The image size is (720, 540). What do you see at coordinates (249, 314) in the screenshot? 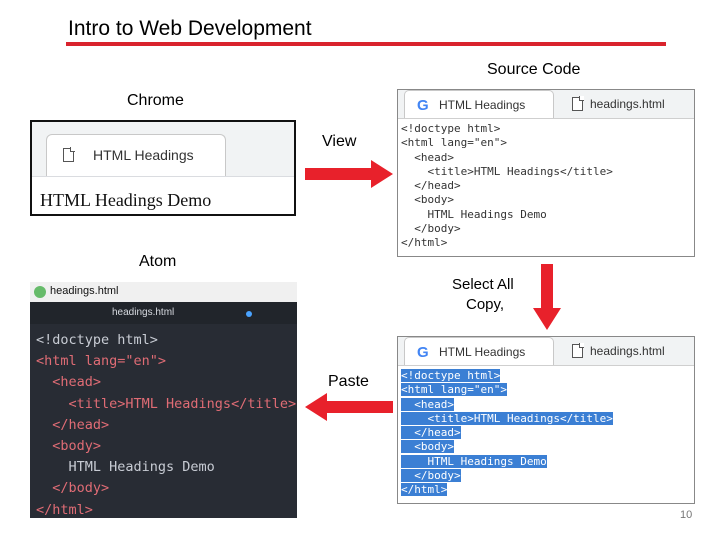
I see `modified-dot-icon` at bounding box center [249, 314].